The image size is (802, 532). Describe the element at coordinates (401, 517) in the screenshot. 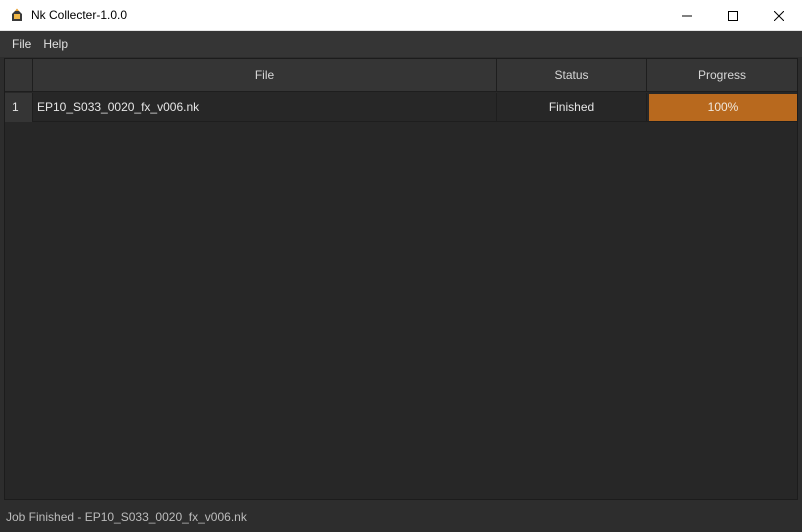

I see `status-bar: Job Finished - EP10_S033_0020_fx_v006.nk` at that location.